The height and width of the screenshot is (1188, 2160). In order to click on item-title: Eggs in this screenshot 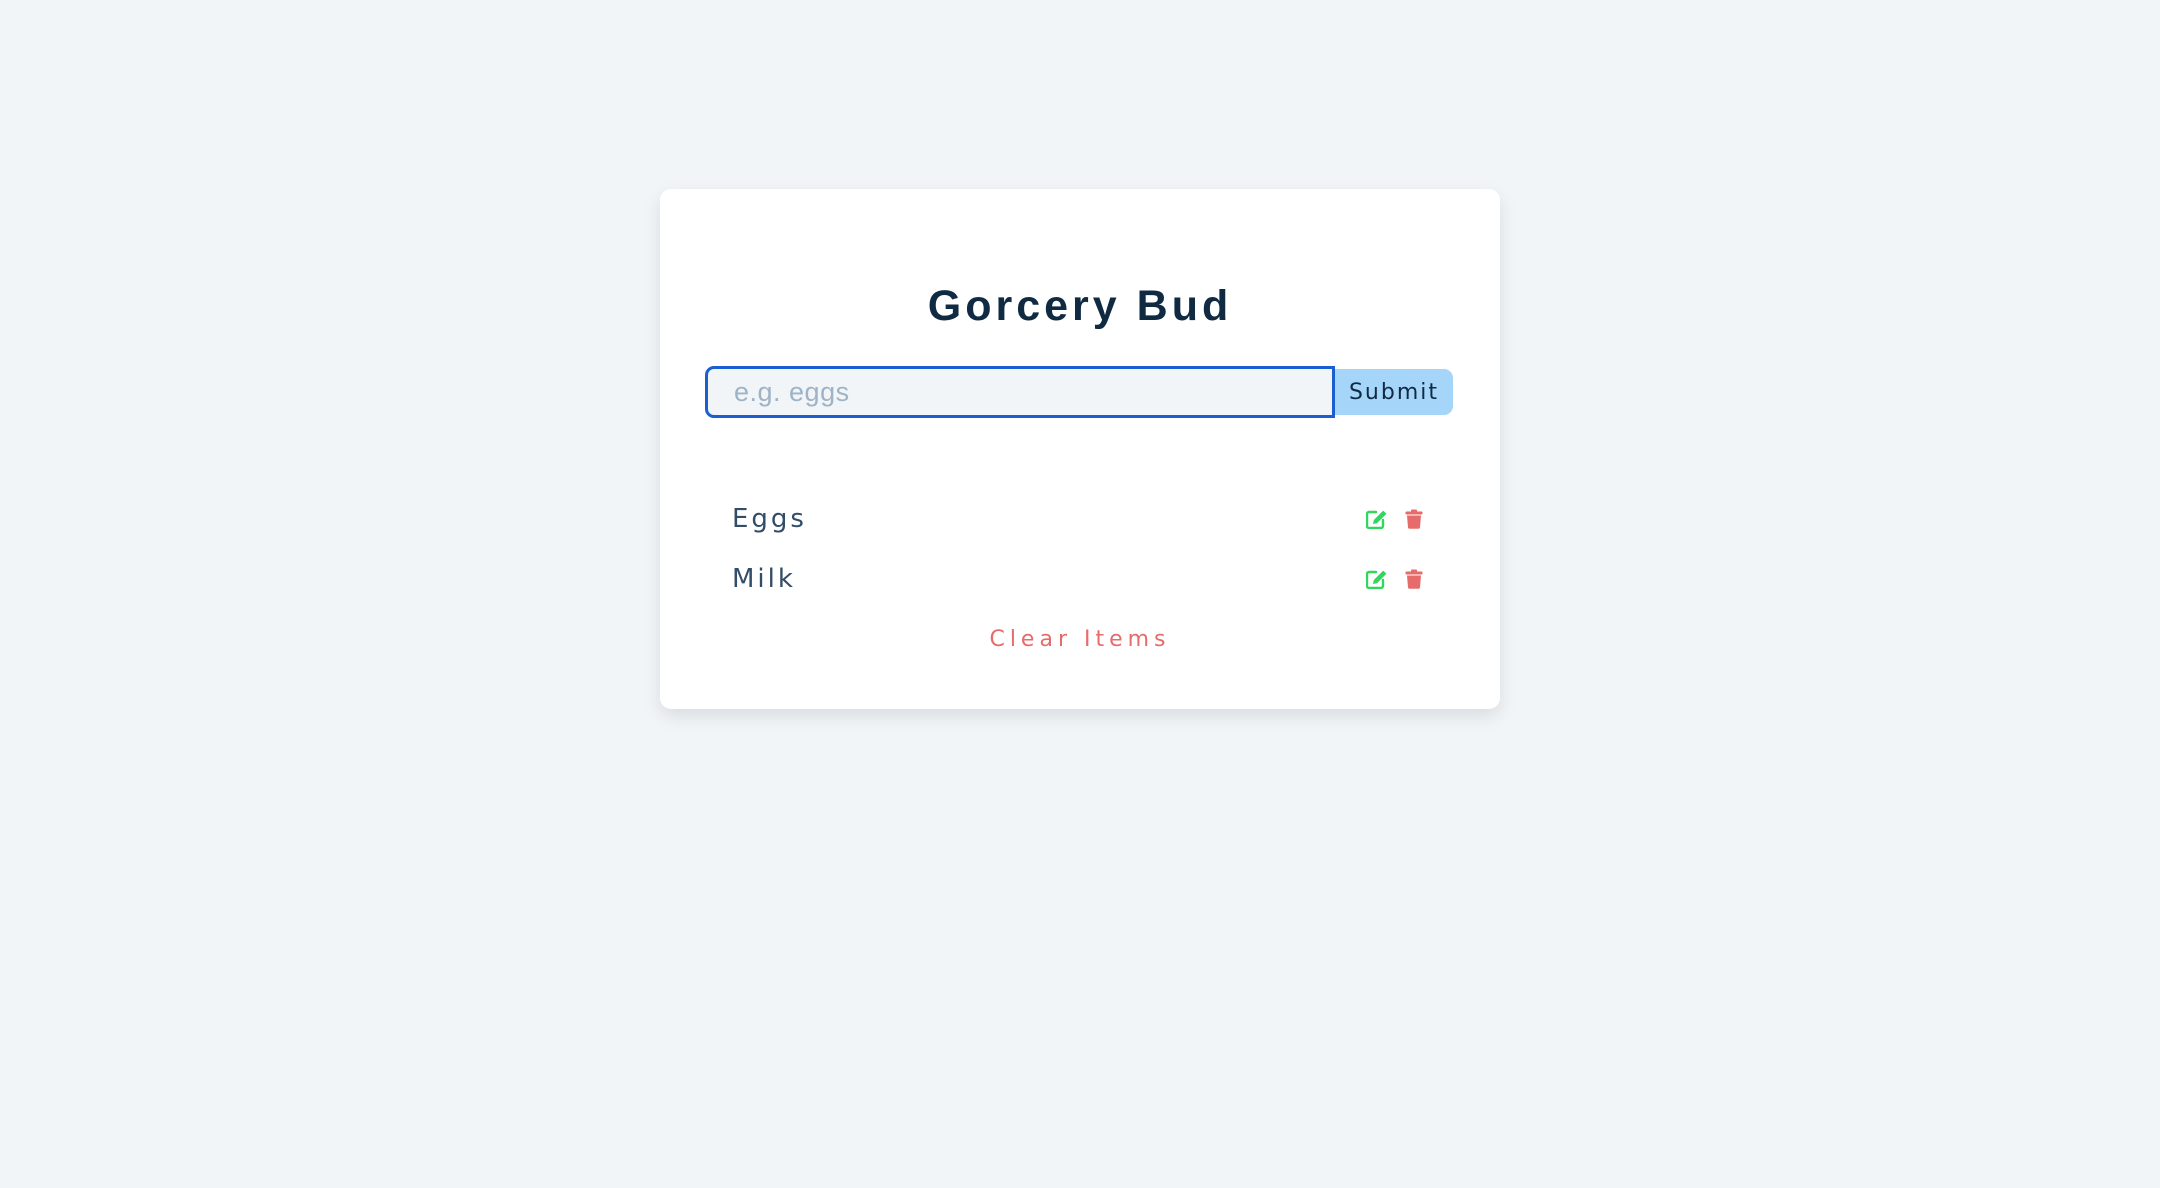, I will do `click(769, 519)`.